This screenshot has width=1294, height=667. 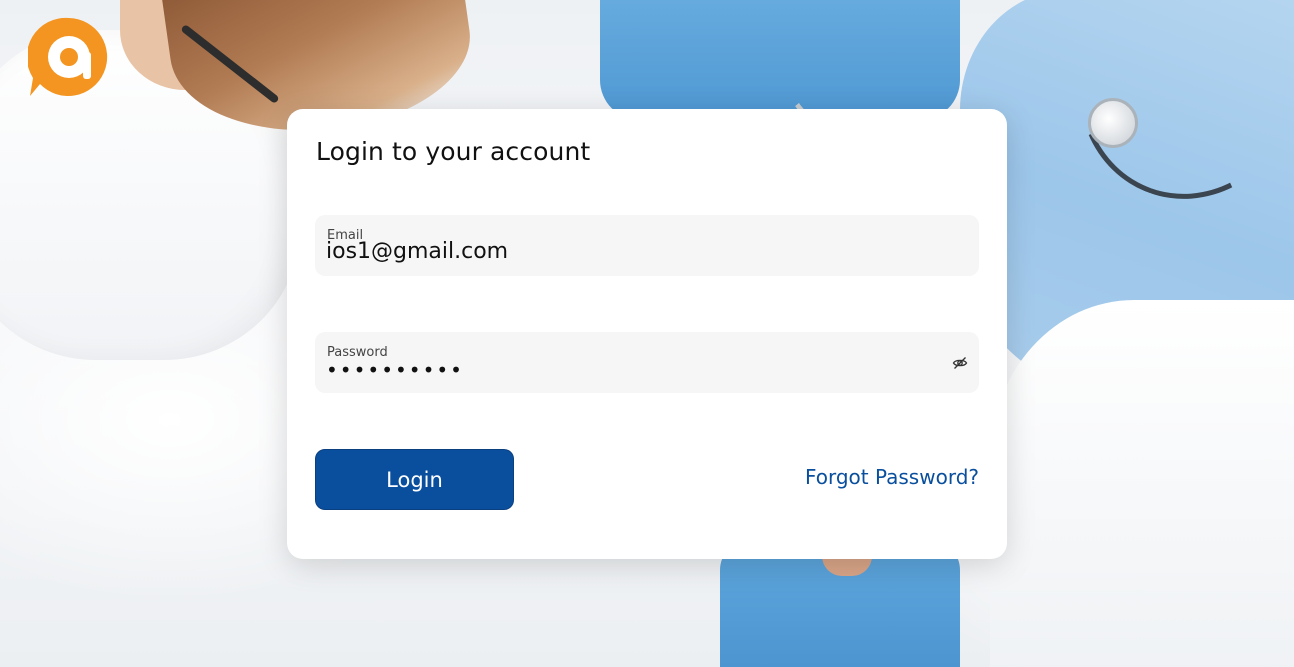 I want to click on password-input, so click(x=626, y=370).